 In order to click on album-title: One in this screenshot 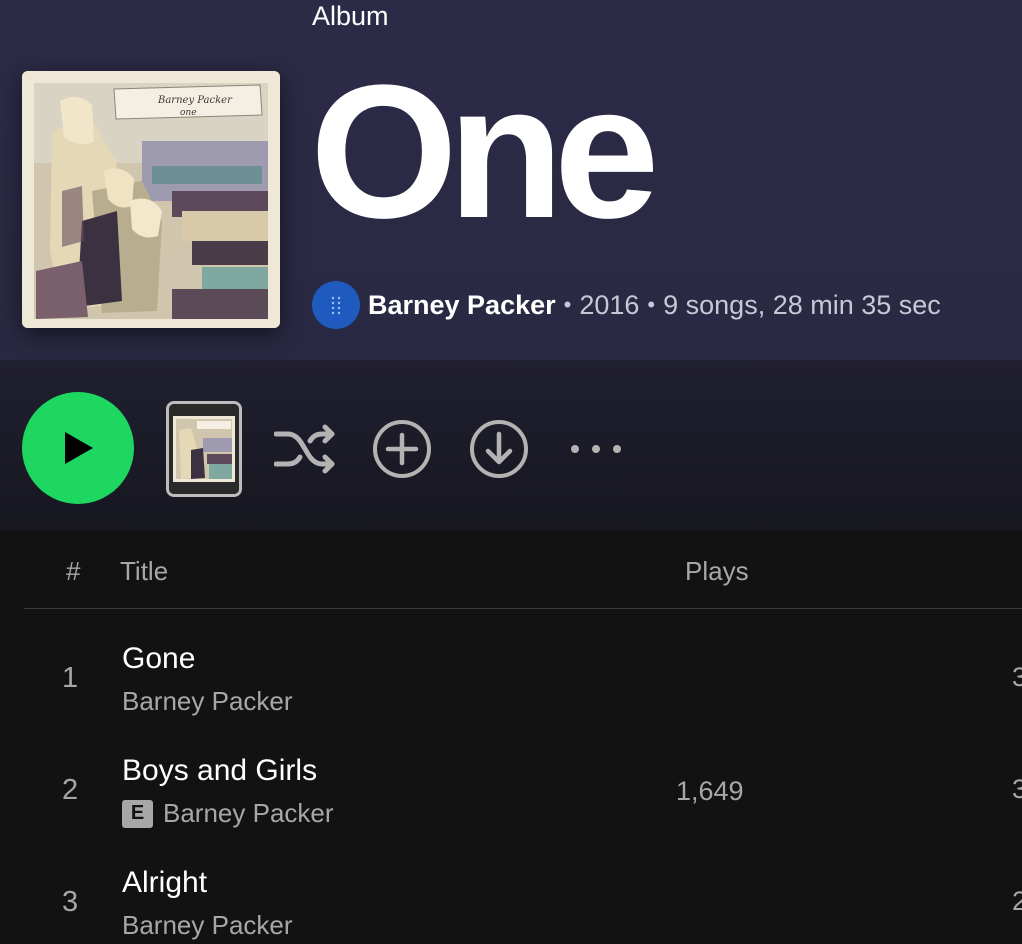, I will do `click(485, 152)`.